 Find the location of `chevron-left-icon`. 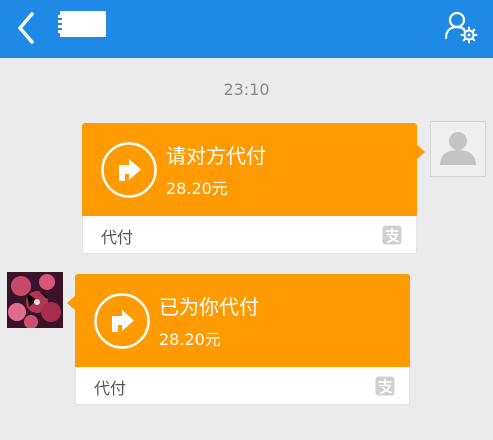

chevron-left-icon is located at coordinates (26, 28).